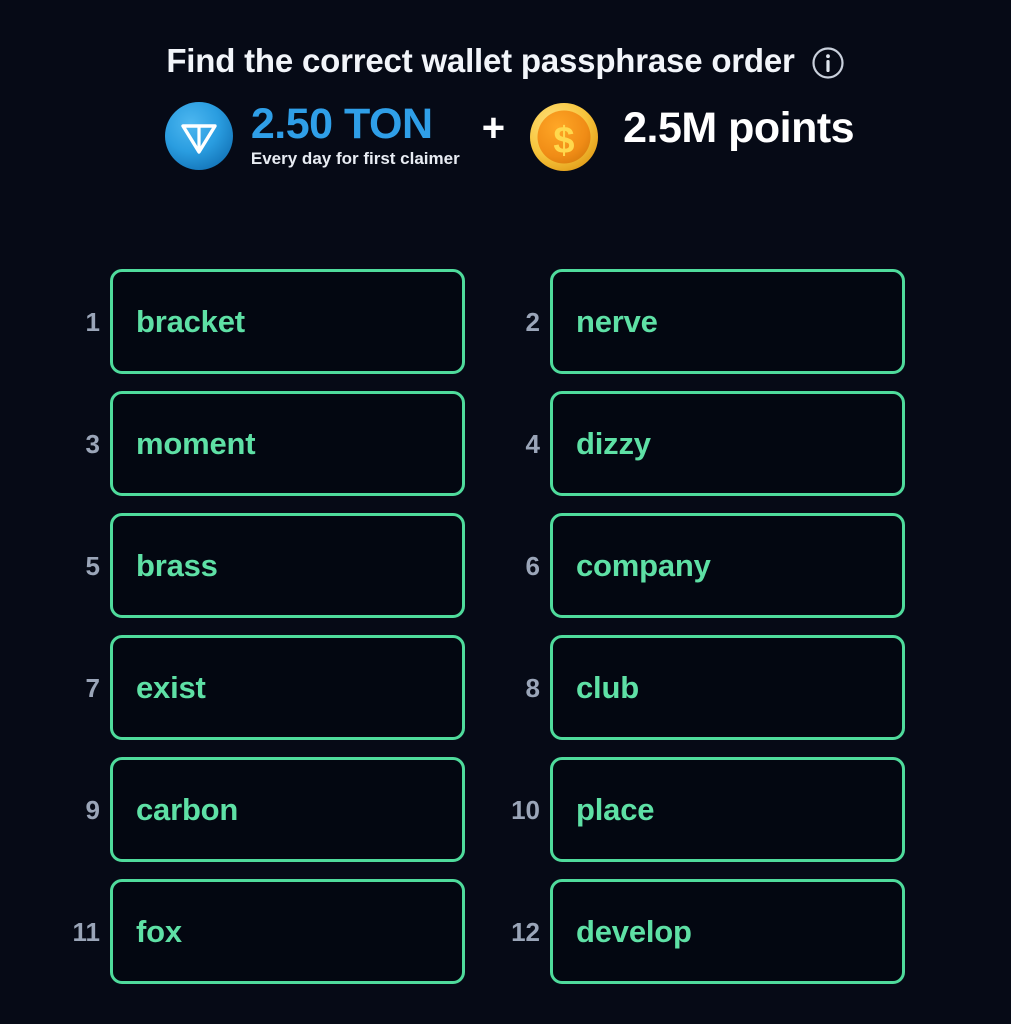 The image size is (1011, 1024). I want to click on word-box: nerve, so click(727, 321).